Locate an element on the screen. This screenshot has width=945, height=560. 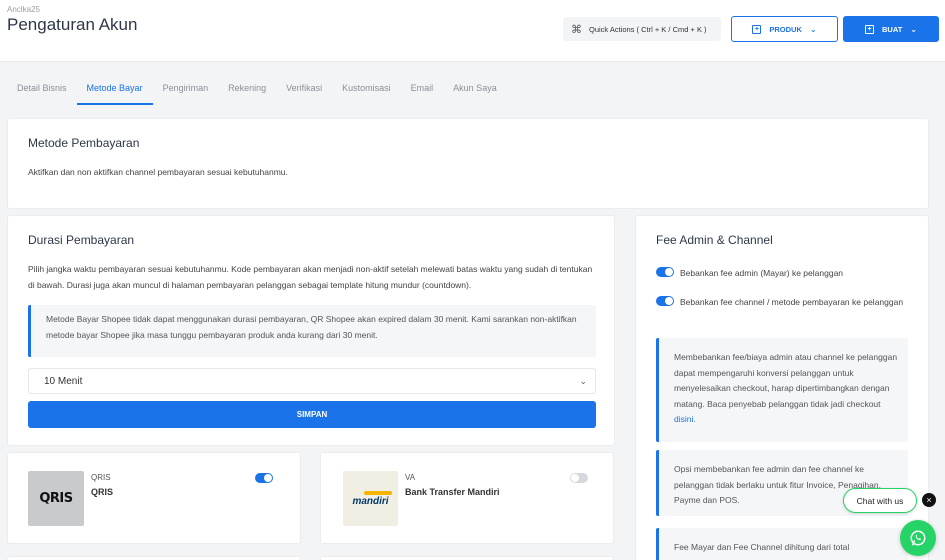
mandiri-name: Bank Transfer Mandiri is located at coordinates (452, 492).